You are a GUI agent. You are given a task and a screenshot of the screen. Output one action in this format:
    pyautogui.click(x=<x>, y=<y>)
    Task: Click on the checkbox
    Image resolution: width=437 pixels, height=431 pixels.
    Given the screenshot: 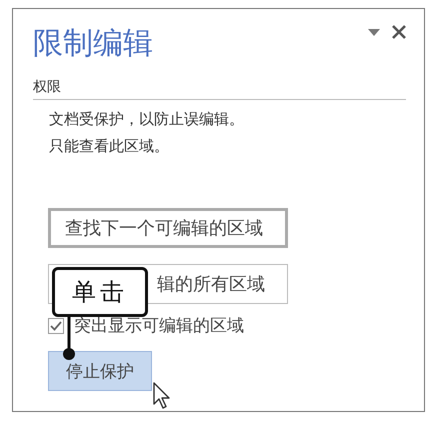 What is the action you would take?
    pyautogui.click(x=56, y=326)
    